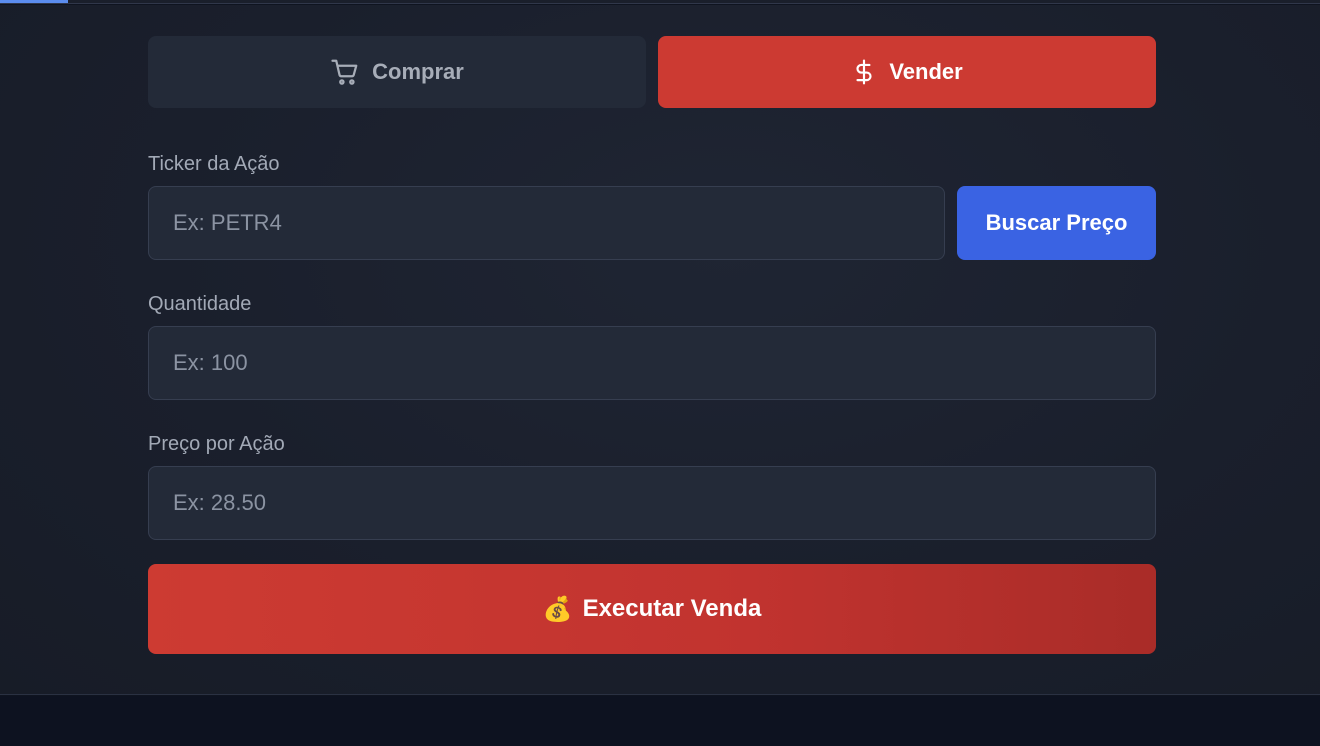 The width and height of the screenshot is (1320, 746). What do you see at coordinates (557, 609) in the screenshot?
I see `money-bag-icon: 💰` at bounding box center [557, 609].